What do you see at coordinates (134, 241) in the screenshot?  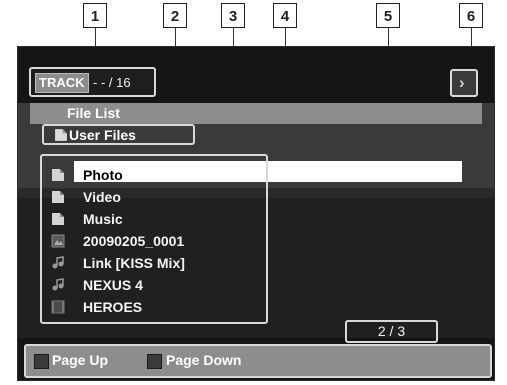 I see `list-item-label: 20090205_0001` at bounding box center [134, 241].